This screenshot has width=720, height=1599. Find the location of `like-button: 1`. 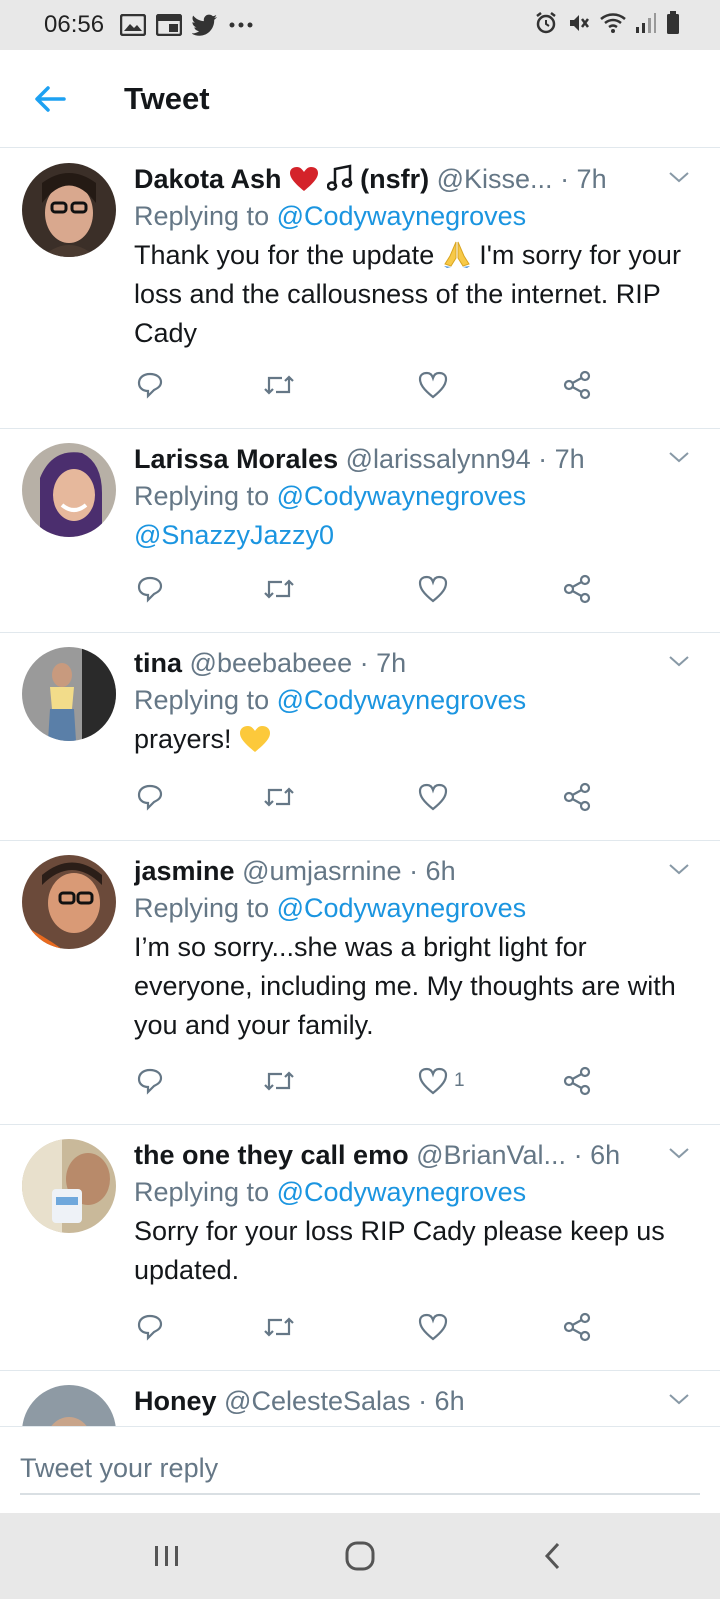

like-button: 1 is located at coordinates (441, 1081).